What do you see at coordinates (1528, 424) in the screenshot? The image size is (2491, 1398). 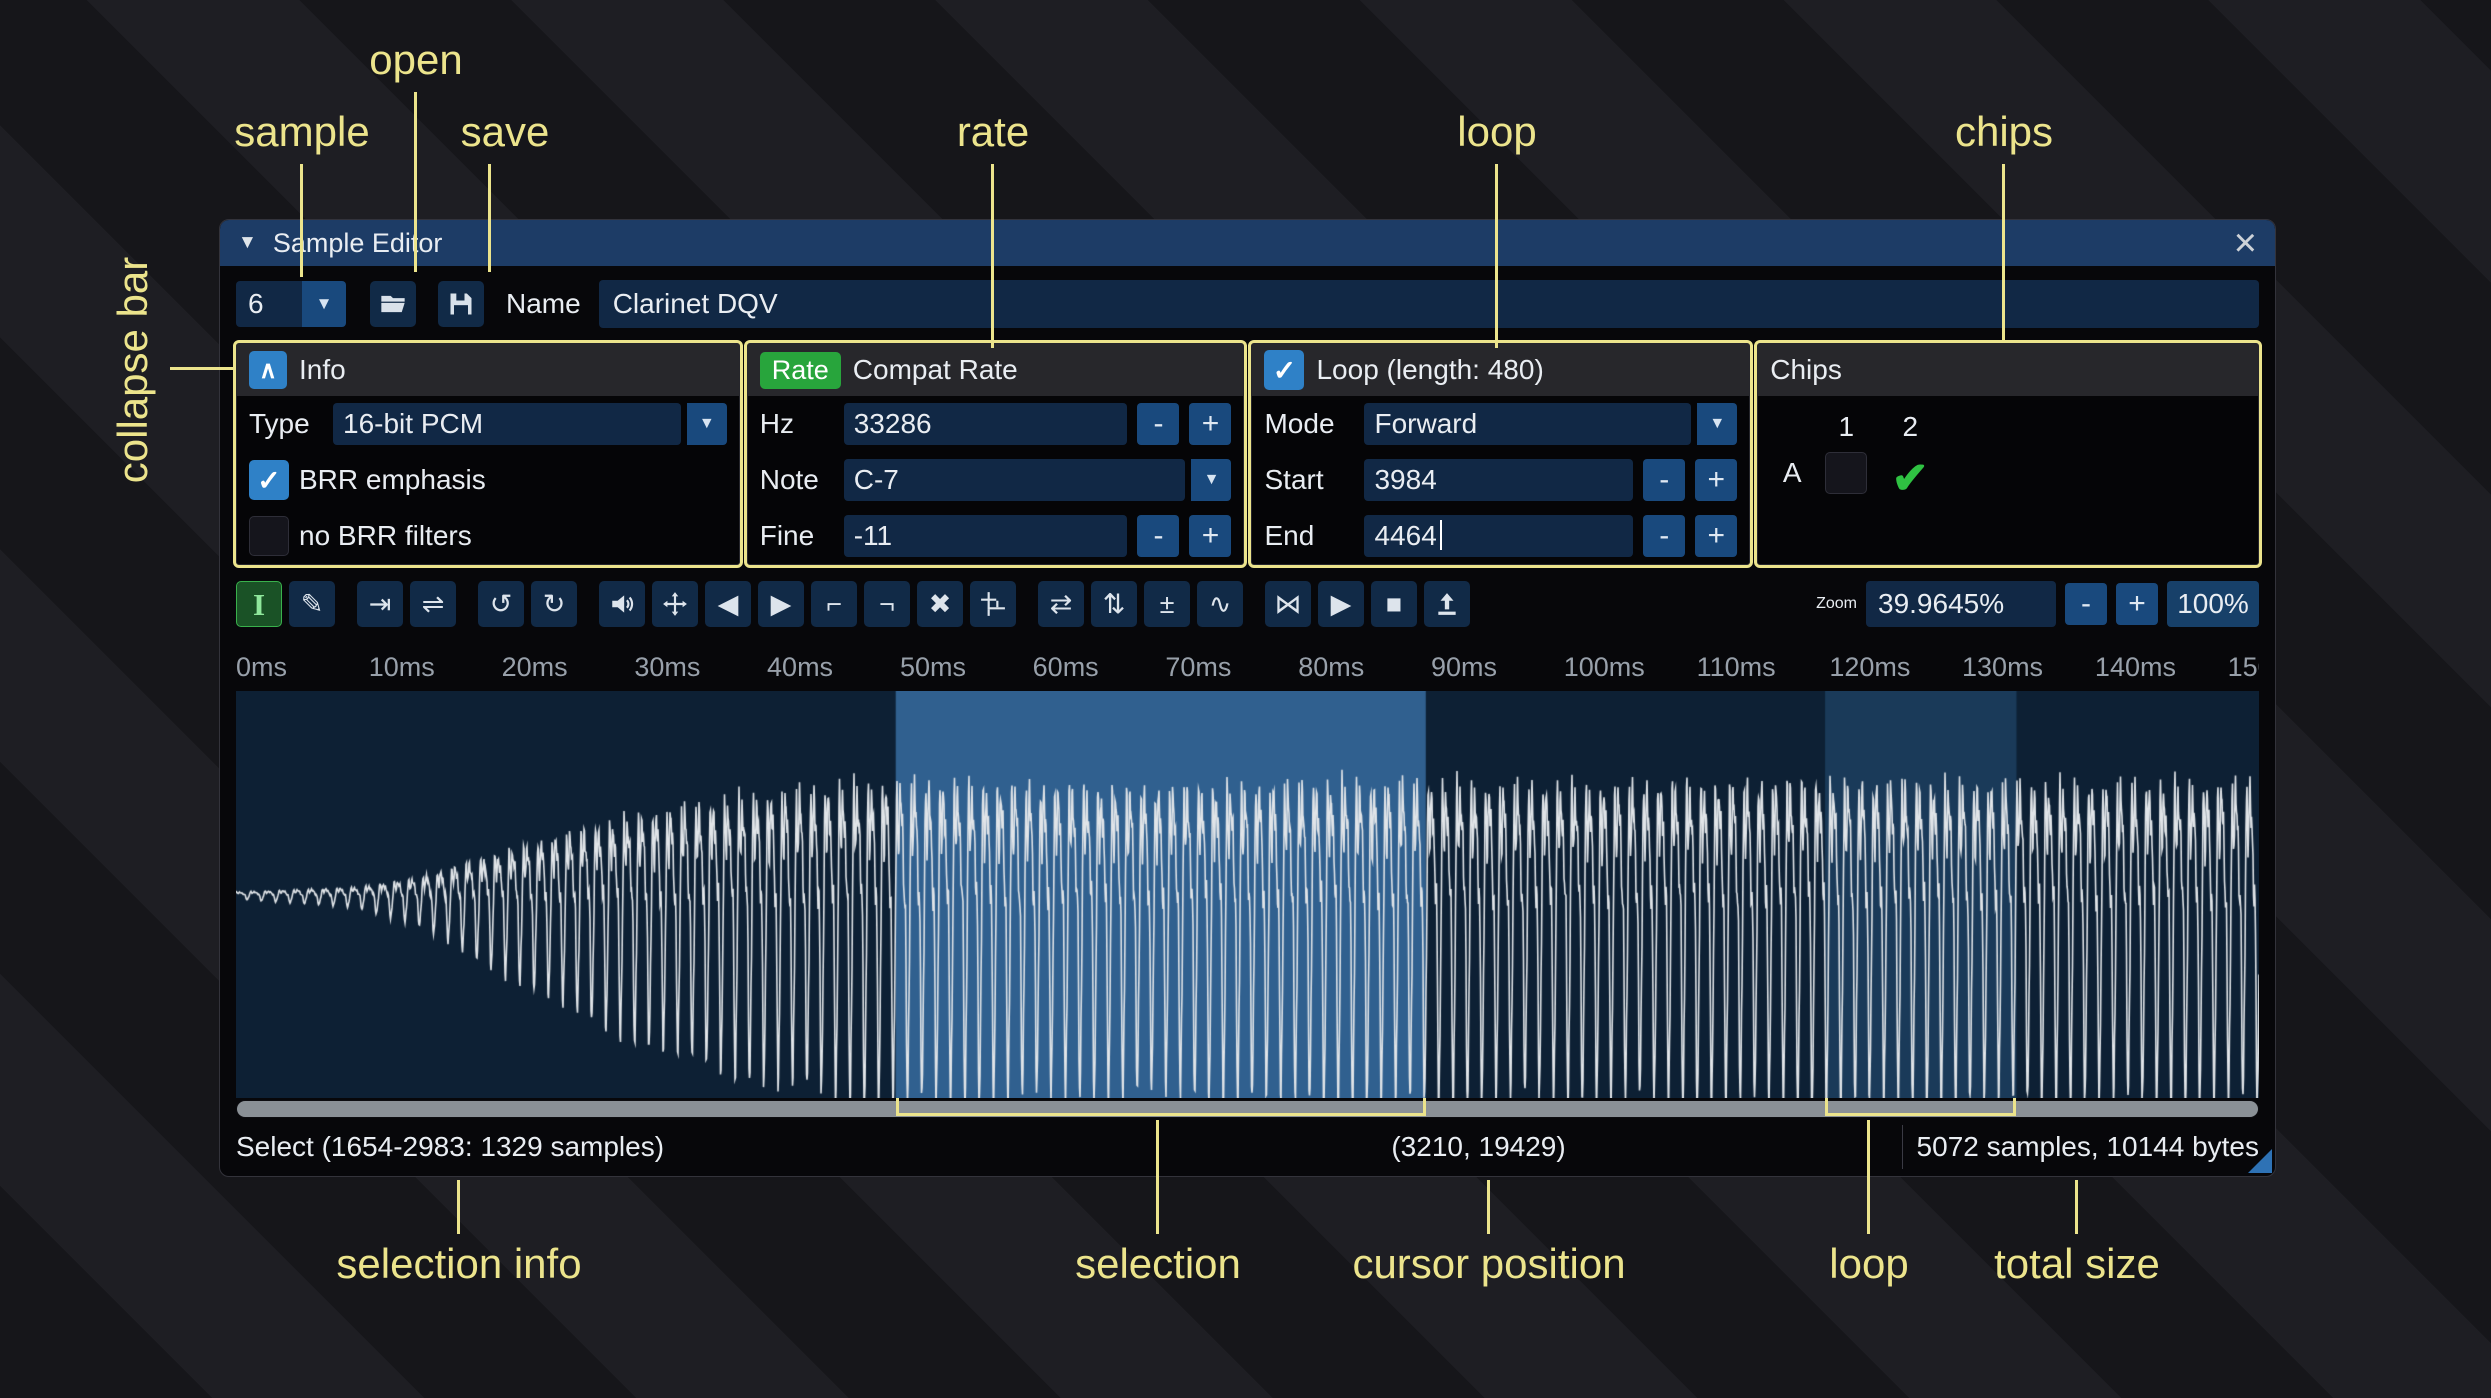 I see `loop-mode-select: Forward` at bounding box center [1528, 424].